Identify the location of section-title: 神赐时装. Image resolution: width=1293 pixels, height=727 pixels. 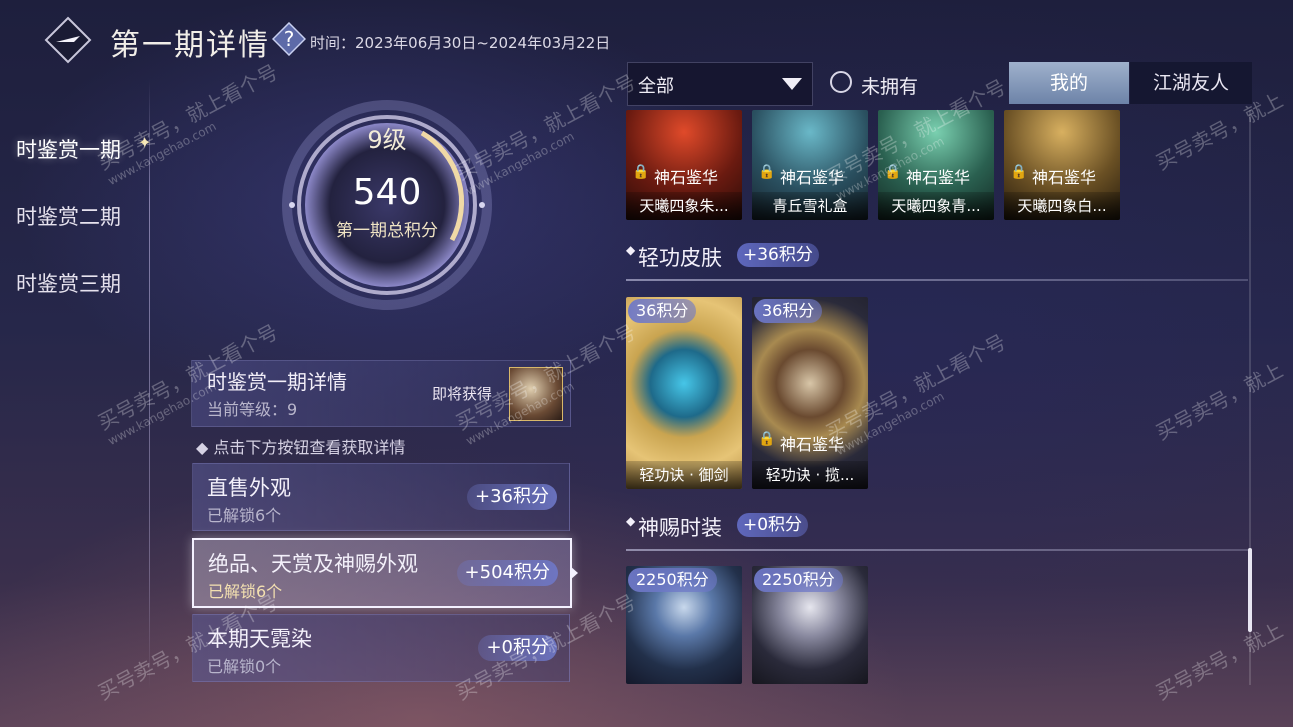
(680, 528).